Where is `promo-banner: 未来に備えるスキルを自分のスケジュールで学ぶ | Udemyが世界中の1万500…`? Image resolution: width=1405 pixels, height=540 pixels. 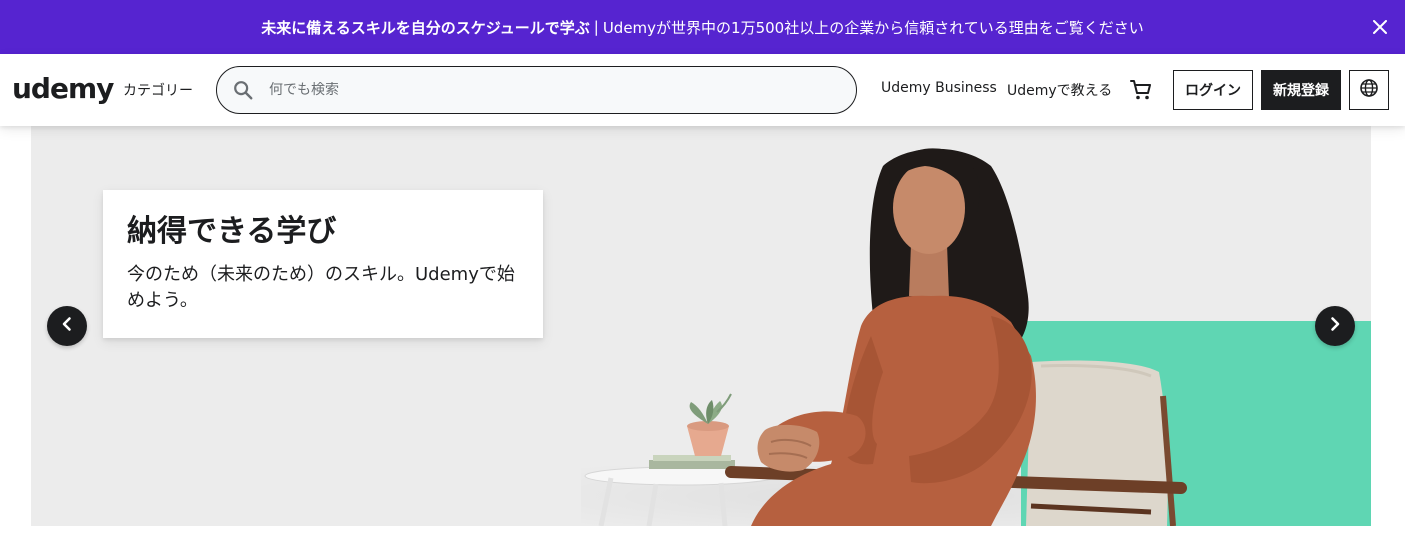
promo-banner: 未来に備えるスキルを自分のスケジュールで学ぶ | Udemyが世界中の1万500… is located at coordinates (702, 27).